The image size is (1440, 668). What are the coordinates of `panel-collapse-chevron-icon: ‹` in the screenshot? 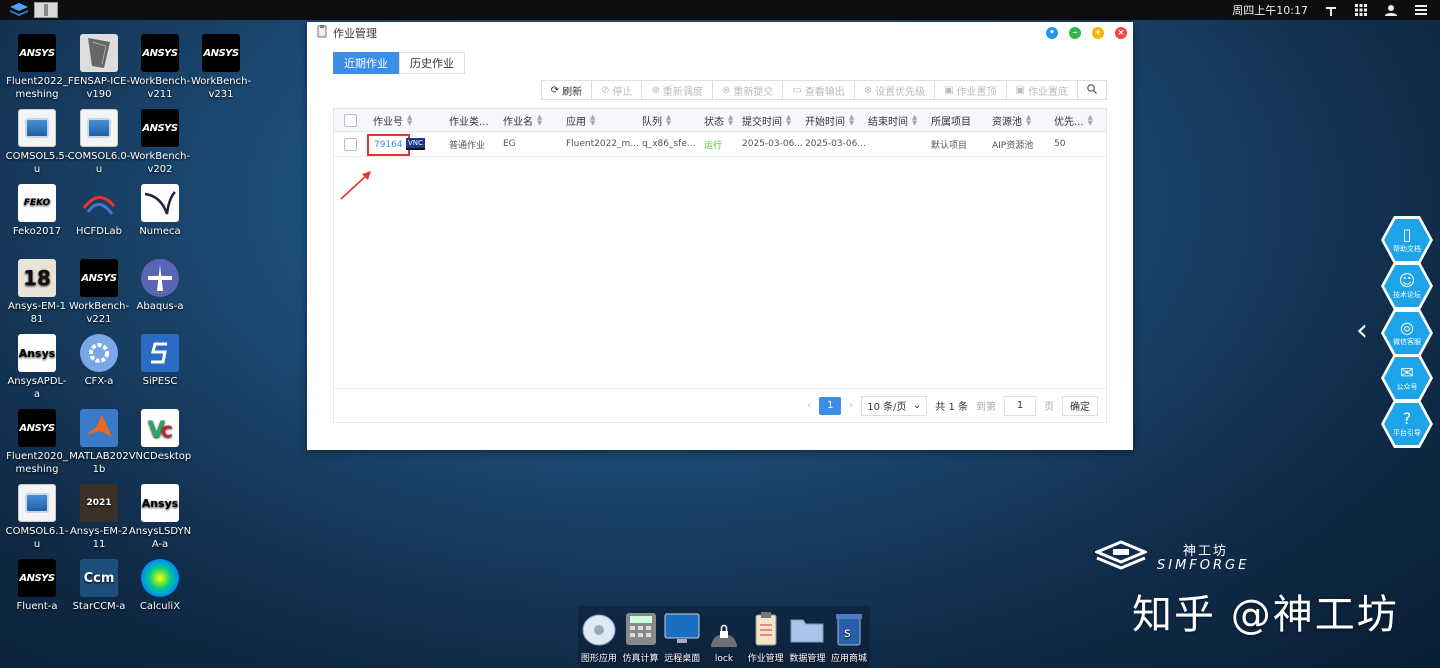 It's located at (1362, 331).